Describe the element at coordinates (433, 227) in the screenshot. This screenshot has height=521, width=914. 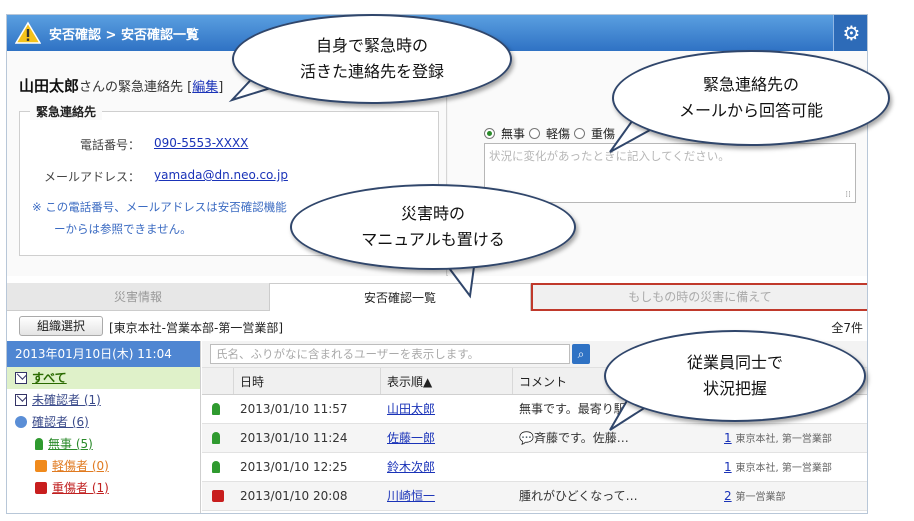
I see `callout-manual: 災害時のマニュアルも置ける` at that location.